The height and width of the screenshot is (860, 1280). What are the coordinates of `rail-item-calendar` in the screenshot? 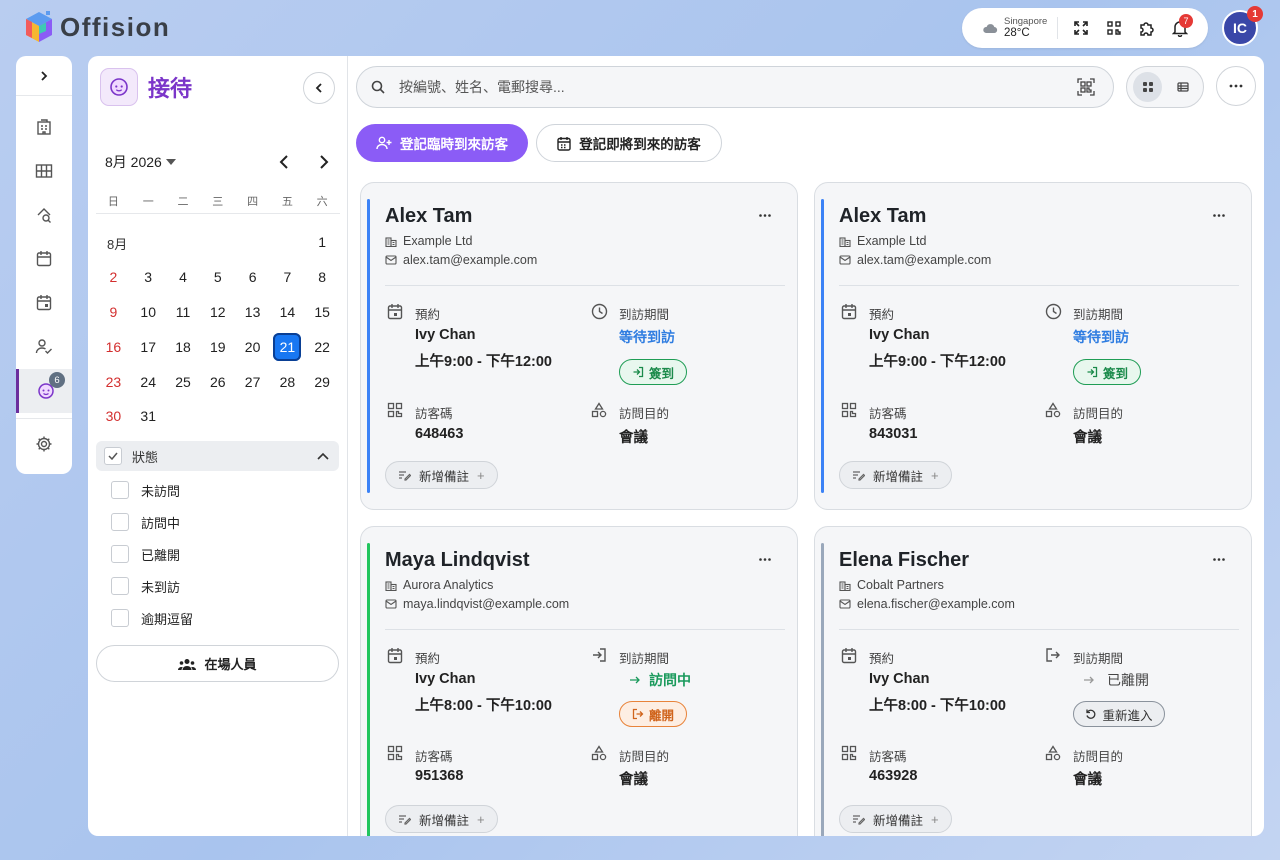 It's located at (44, 258).